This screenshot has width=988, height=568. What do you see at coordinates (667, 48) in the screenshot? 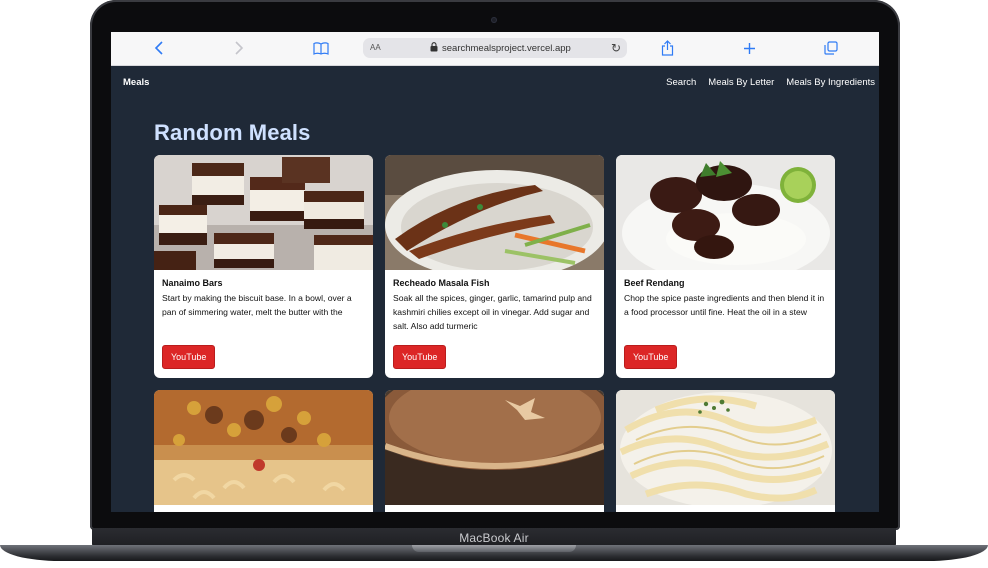
I see `share-icon` at bounding box center [667, 48].